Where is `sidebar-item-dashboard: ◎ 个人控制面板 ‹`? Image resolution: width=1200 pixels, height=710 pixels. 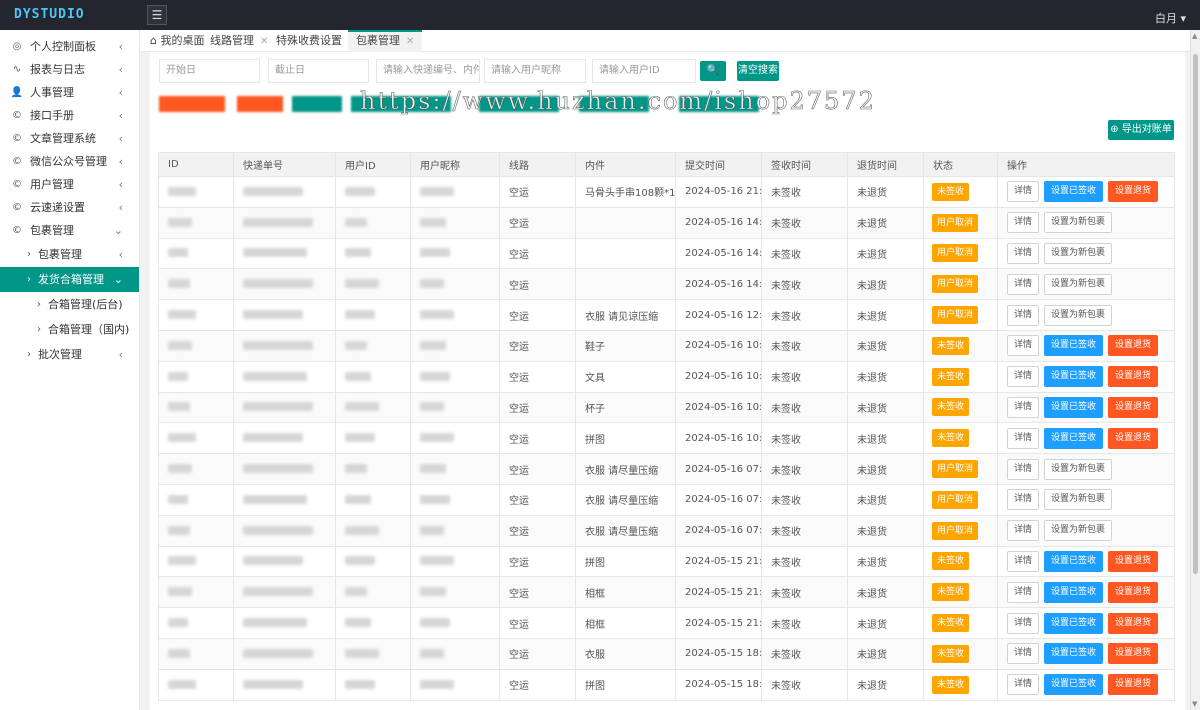 sidebar-item-dashboard: ◎ 个人控制面板 ‹ is located at coordinates (69, 46).